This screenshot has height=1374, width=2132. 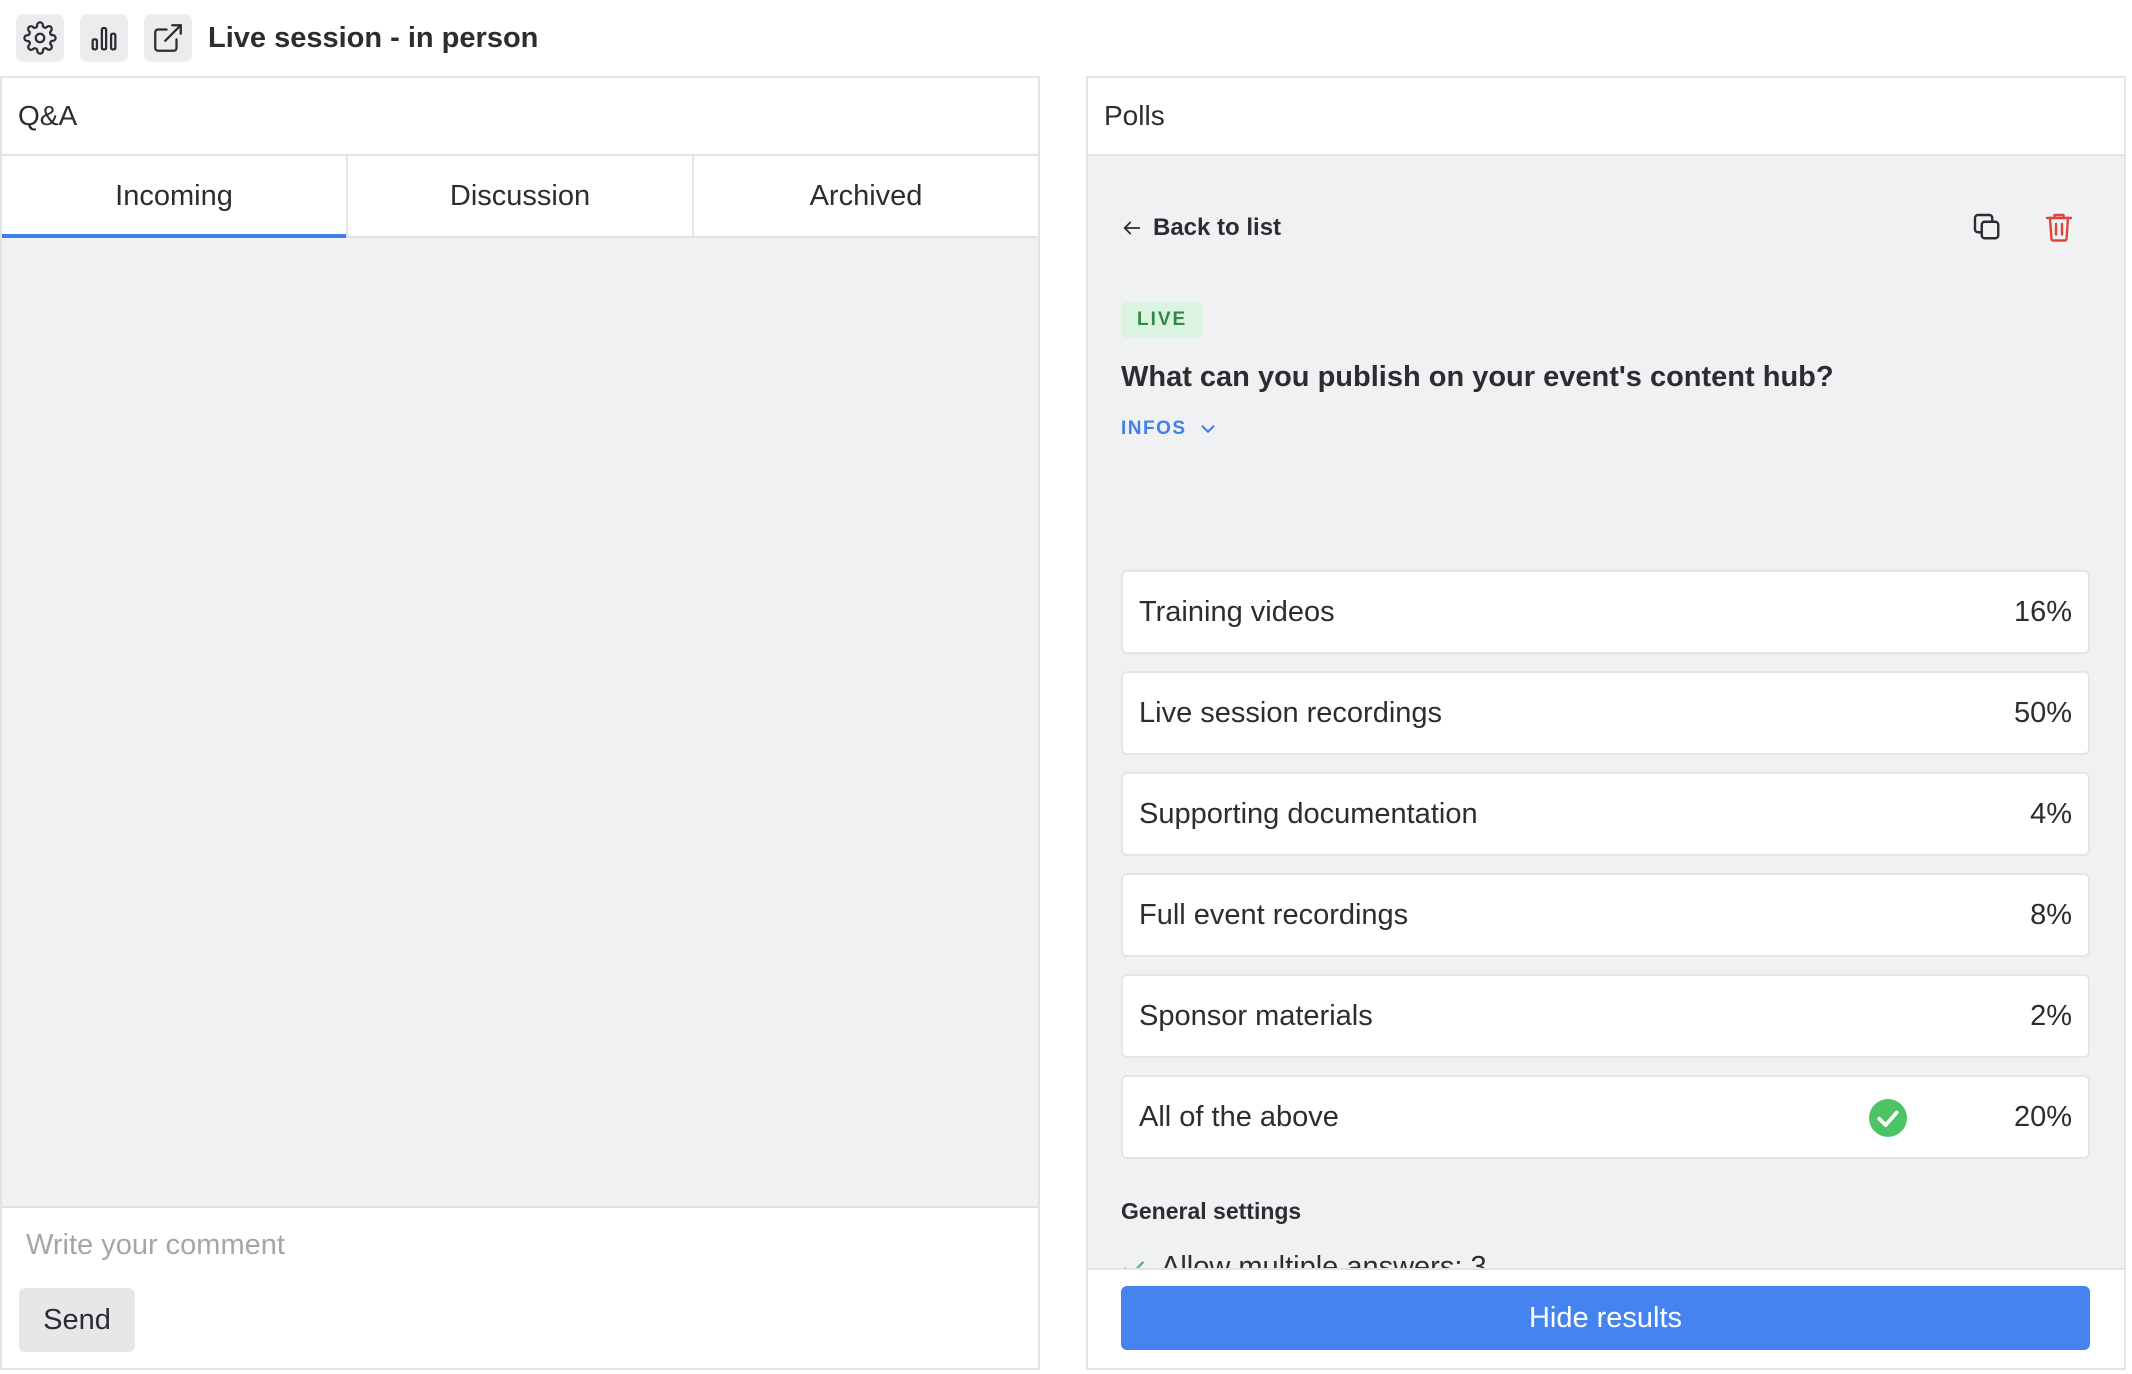 I want to click on poll-option: Sponsor materials 2%, so click(x=1605, y=1016).